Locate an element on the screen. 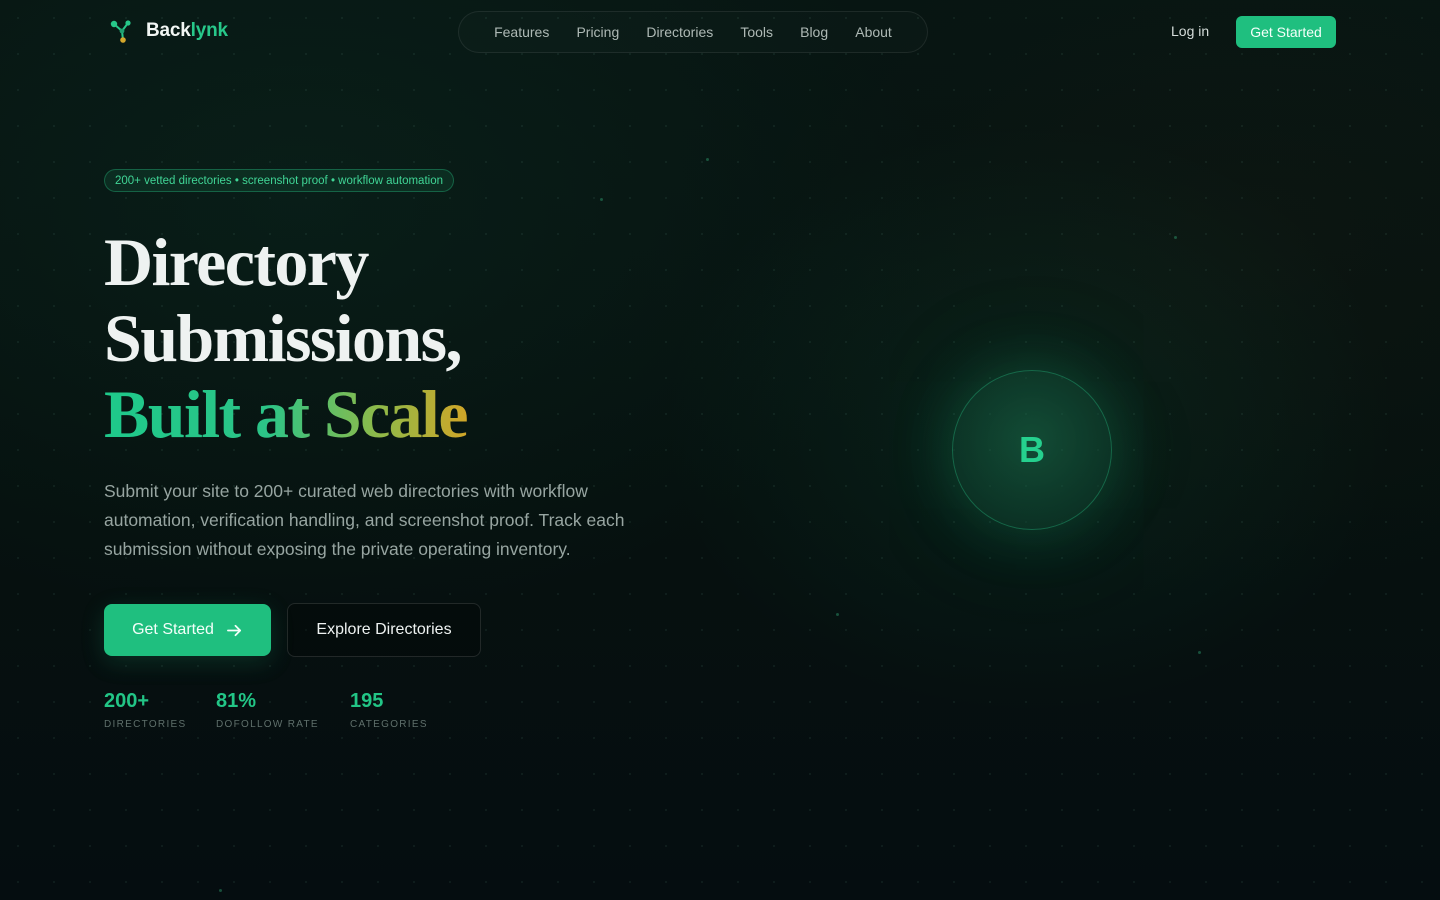 This screenshot has width=1440, height=900. stat-label: Directories is located at coordinates (145, 724).